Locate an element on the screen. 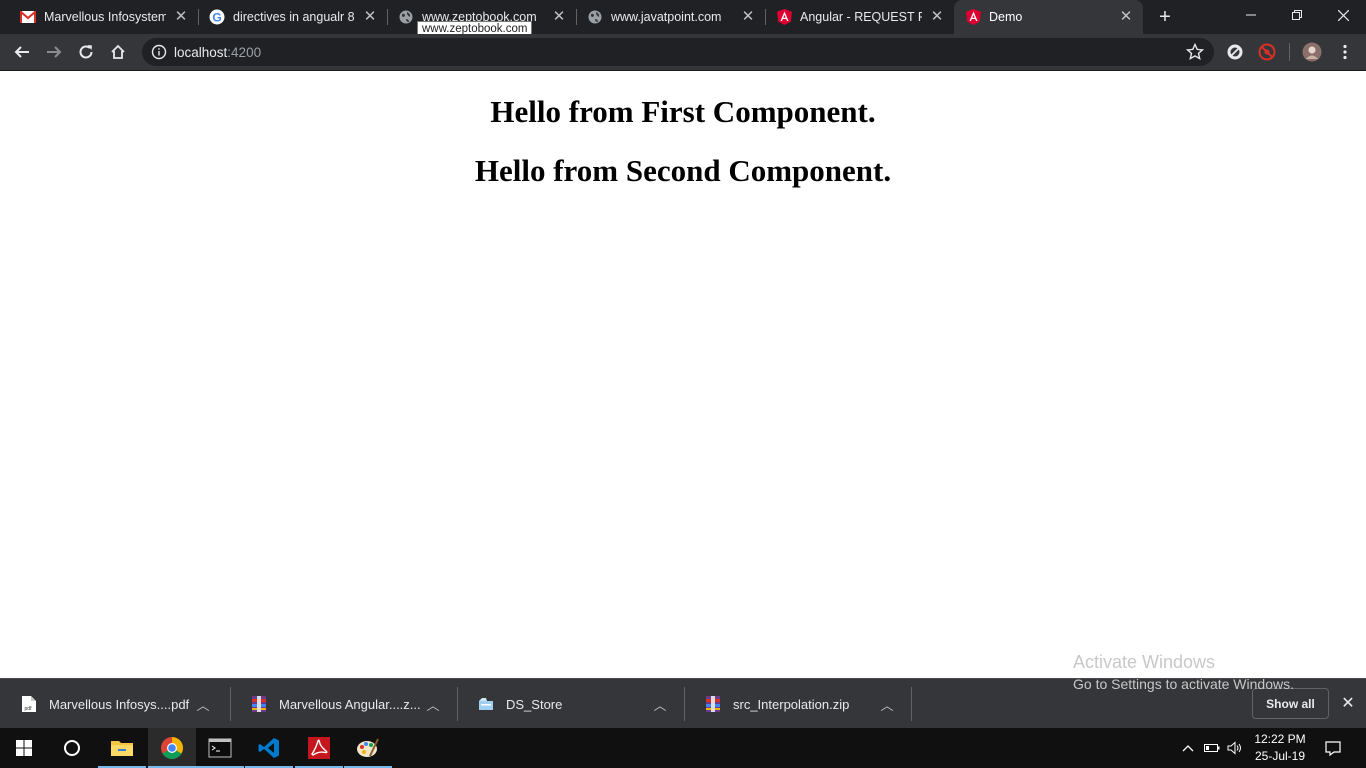 Image resolution: width=1366 pixels, height=768 pixels. svg-text: pdf is located at coordinates (29, 709).